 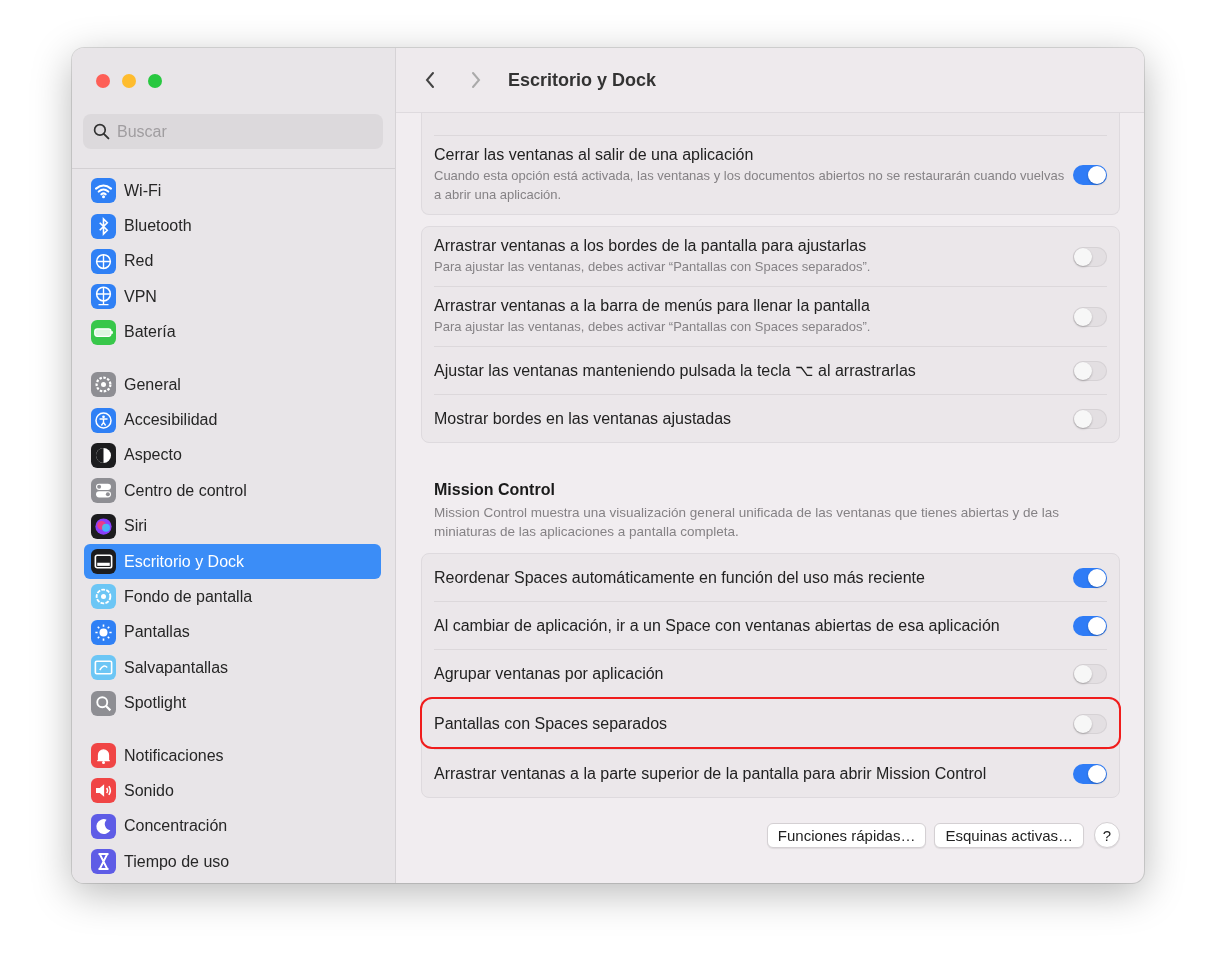 I want to click on sidebar-item: Concentración, so click(x=232, y=826).